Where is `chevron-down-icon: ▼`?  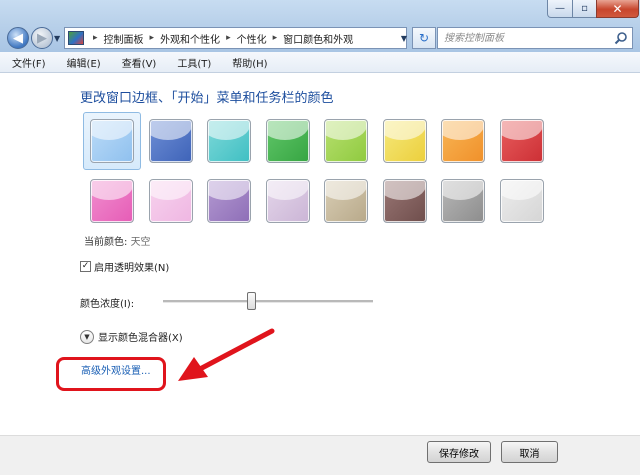 chevron-down-icon: ▼ is located at coordinates (87, 336).